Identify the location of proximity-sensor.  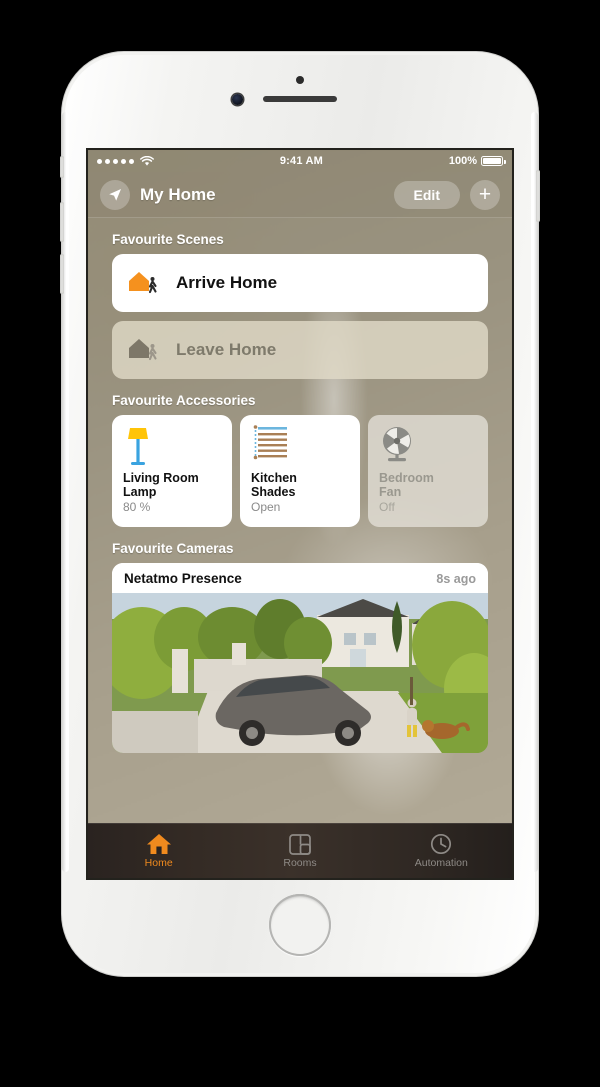
(300, 80).